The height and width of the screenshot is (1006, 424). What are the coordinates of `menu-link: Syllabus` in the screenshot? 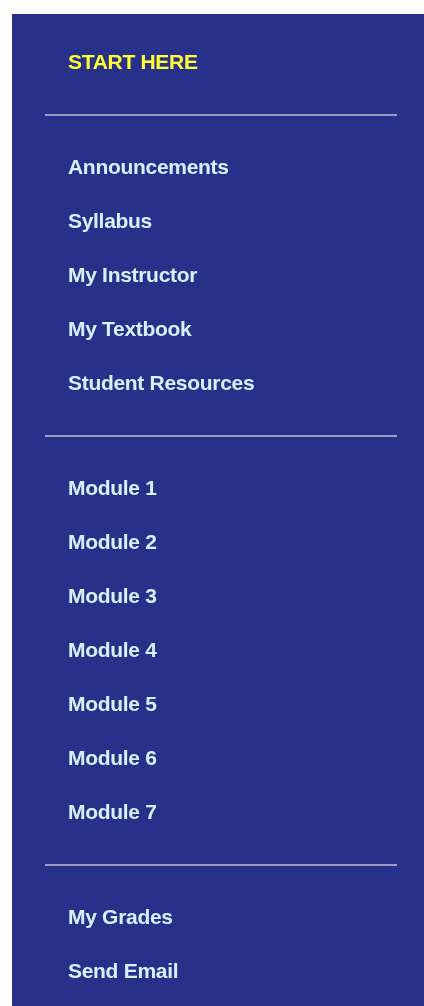 It's located at (110, 221).